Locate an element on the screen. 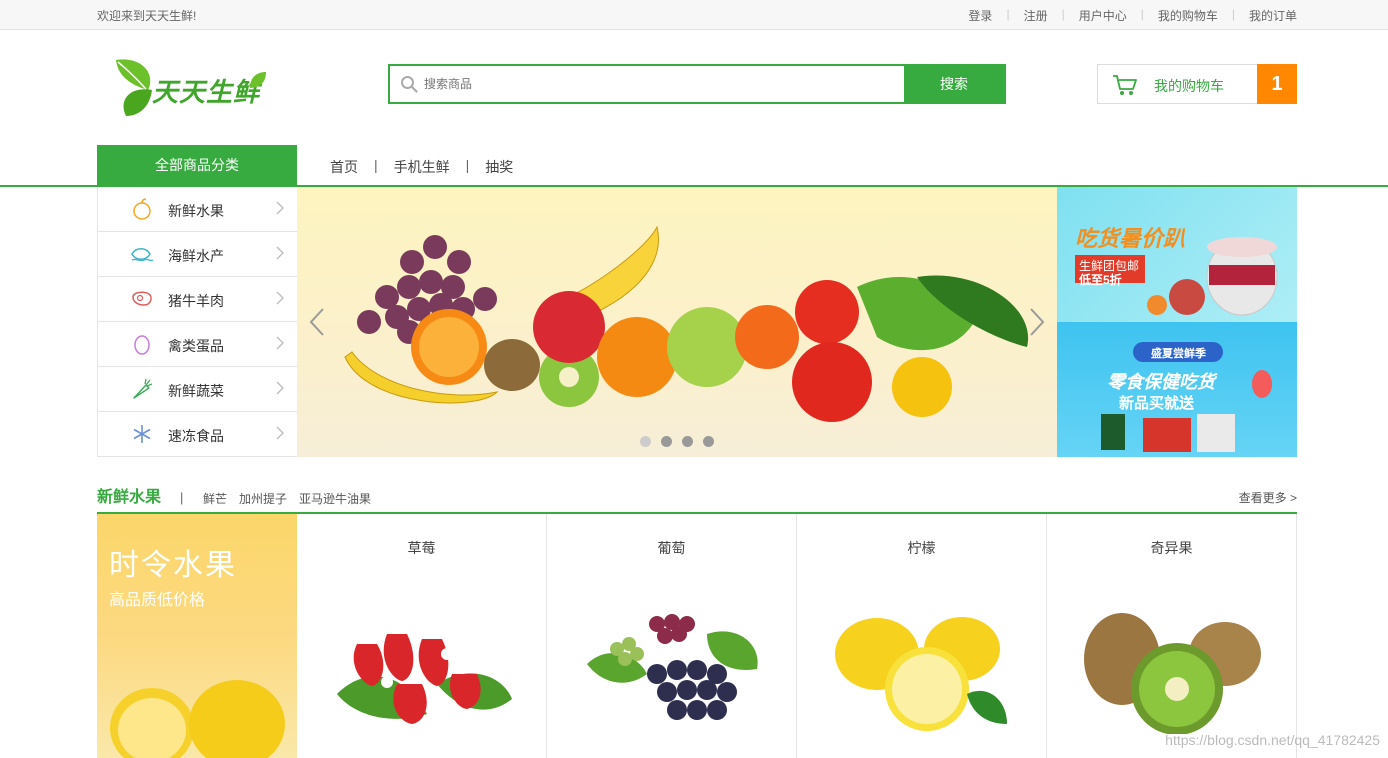  product-card-lemon: 柠檬 is located at coordinates (922, 636).